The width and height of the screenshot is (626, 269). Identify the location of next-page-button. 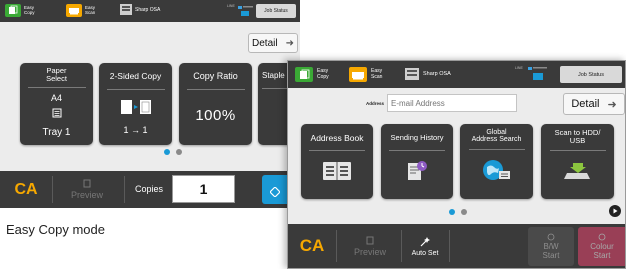
(615, 211).